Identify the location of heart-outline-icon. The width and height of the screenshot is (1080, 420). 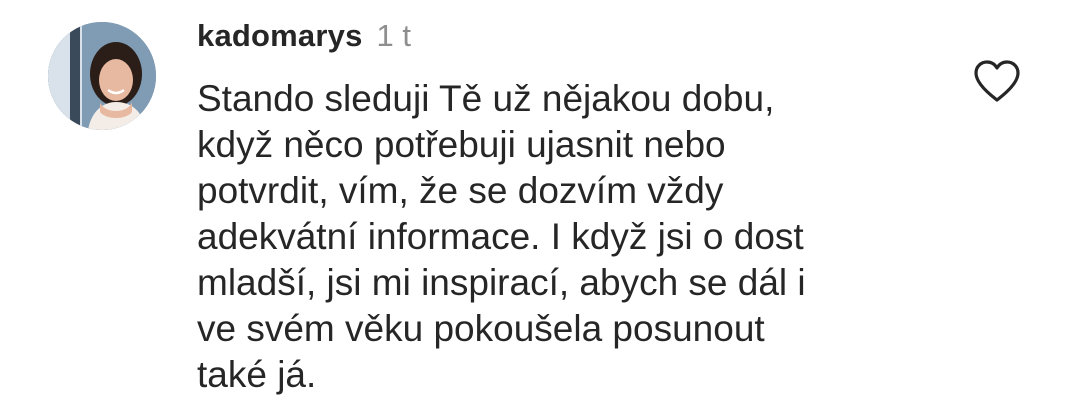
(997, 81).